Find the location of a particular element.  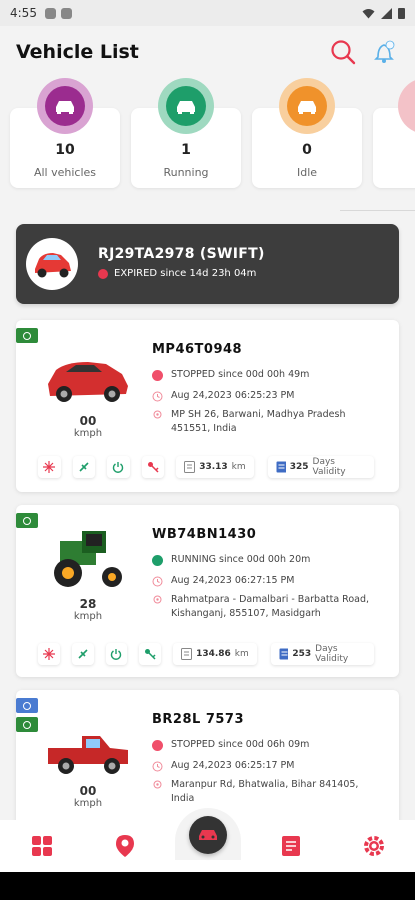

document-icon is located at coordinates (187, 654).